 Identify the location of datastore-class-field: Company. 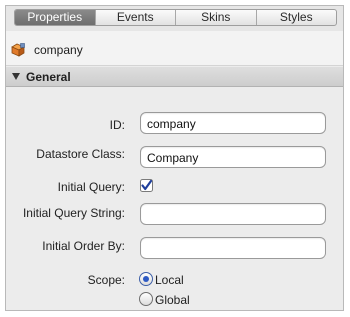
(233, 157).